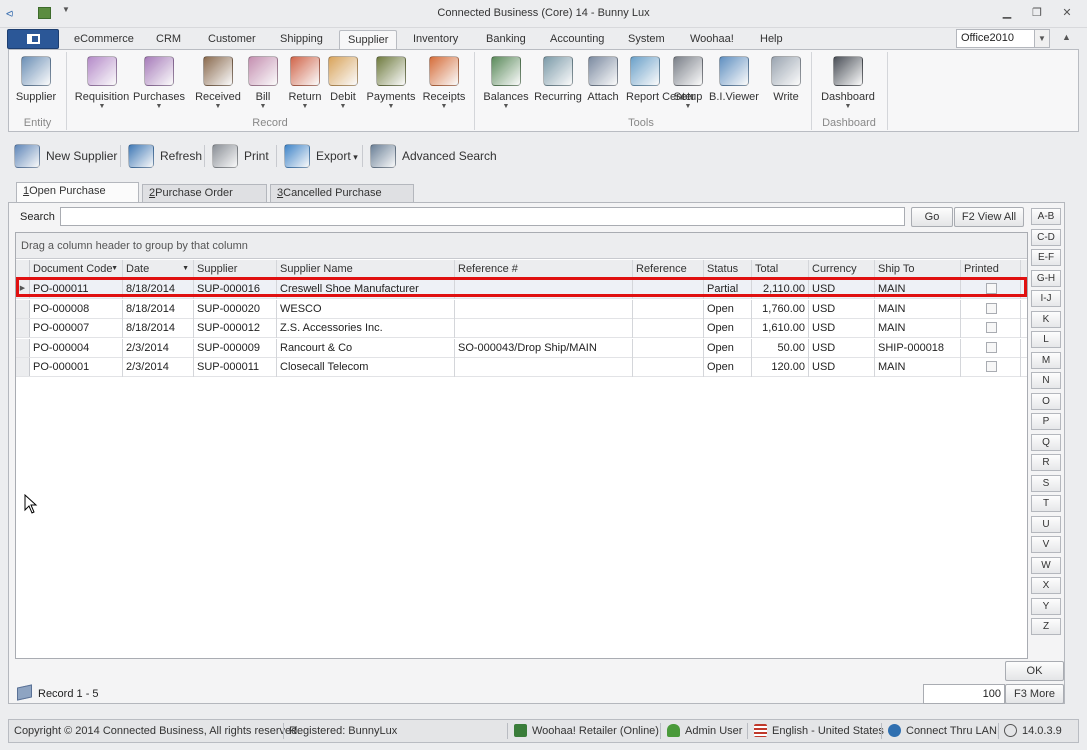 The height and width of the screenshot is (750, 1087). Describe the element at coordinates (159, 97) in the screenshot. I see `purchases-label: Purchases` at that location.